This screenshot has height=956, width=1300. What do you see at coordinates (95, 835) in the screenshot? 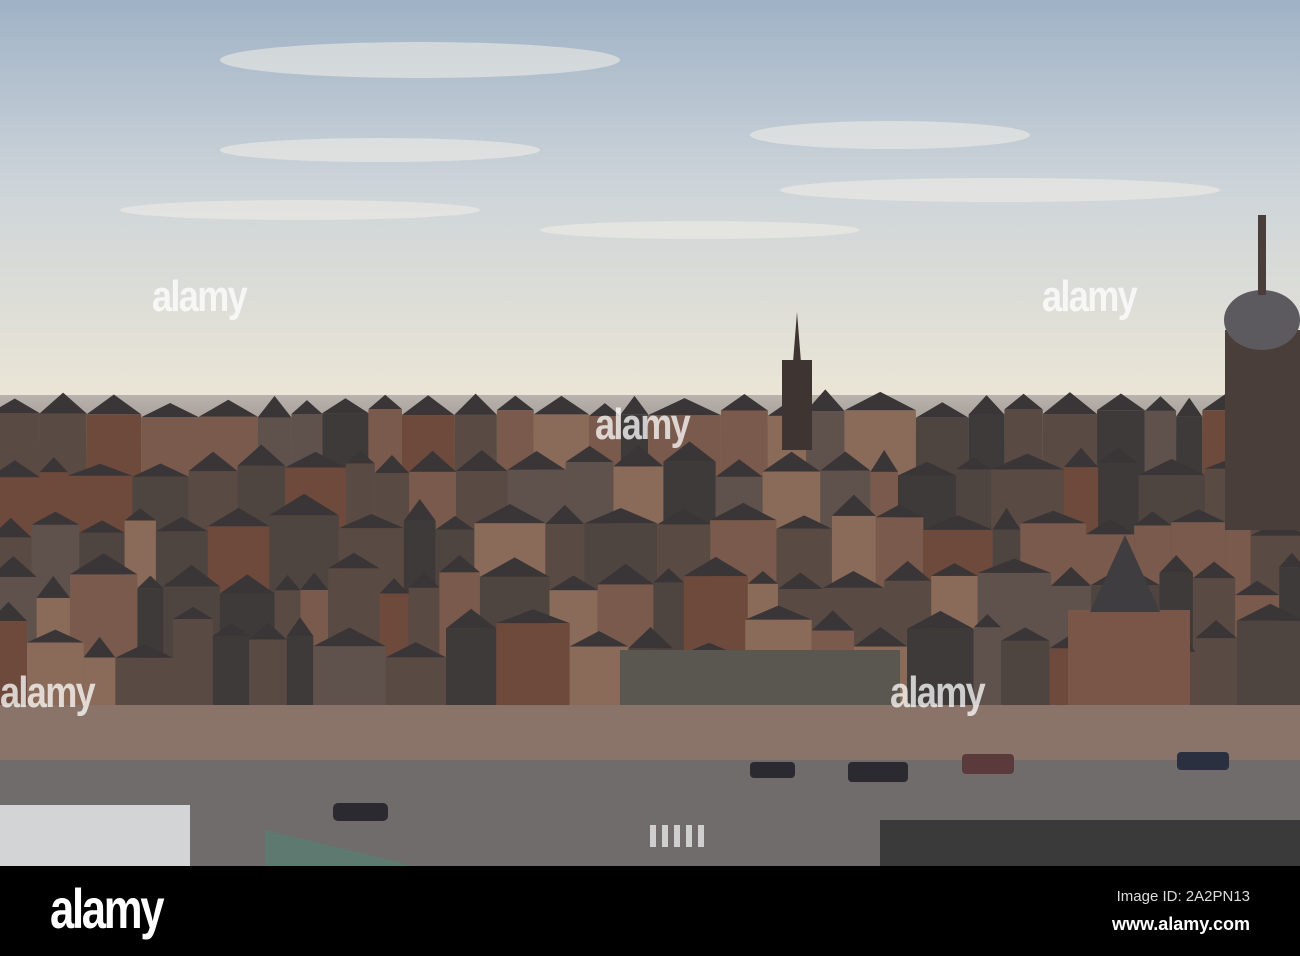
I see `tent-roof` at bounding box center [95, 835].